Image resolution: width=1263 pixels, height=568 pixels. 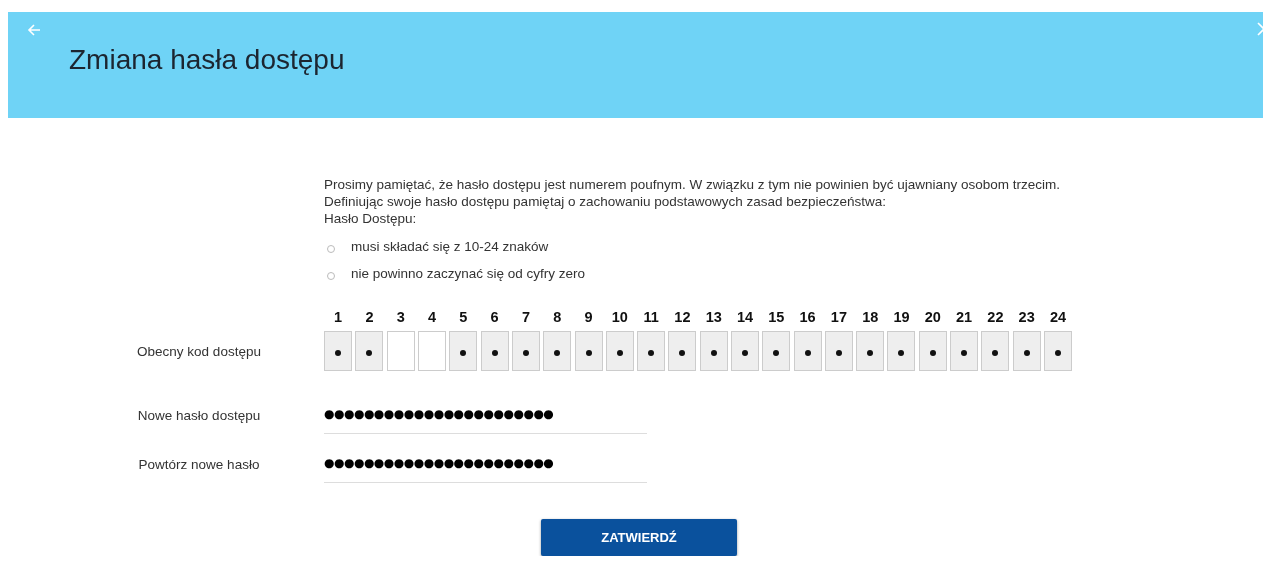 I want to click on rule-text: nie powinno zaczynać się od cyfry zero, so click(x=468, y=273).